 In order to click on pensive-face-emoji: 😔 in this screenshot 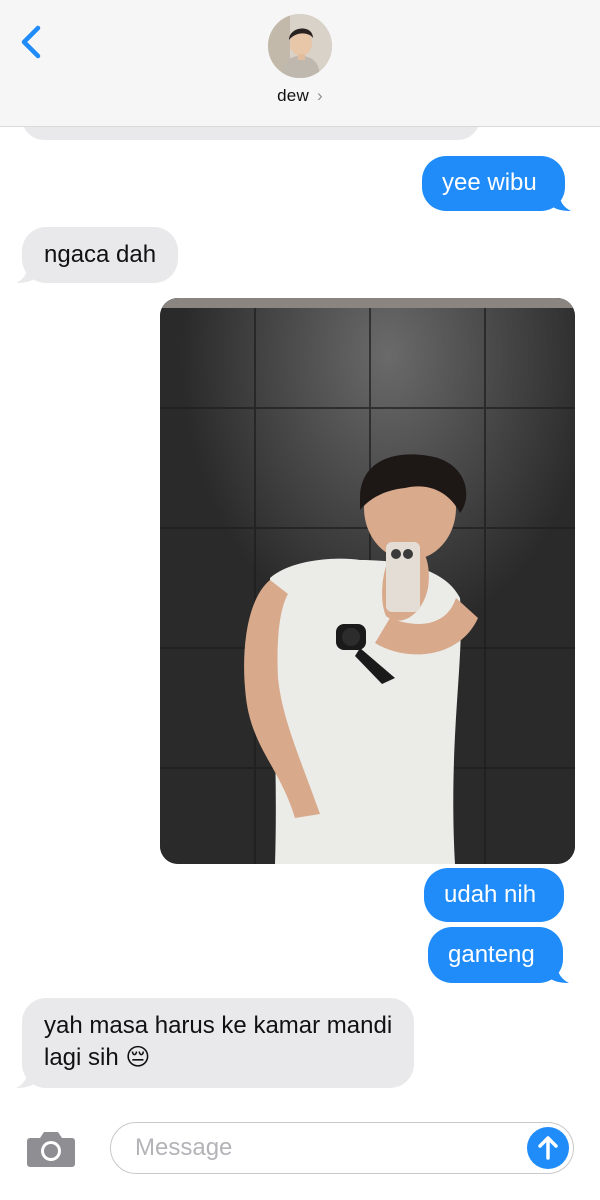, I will do `click(138, 1057)`.